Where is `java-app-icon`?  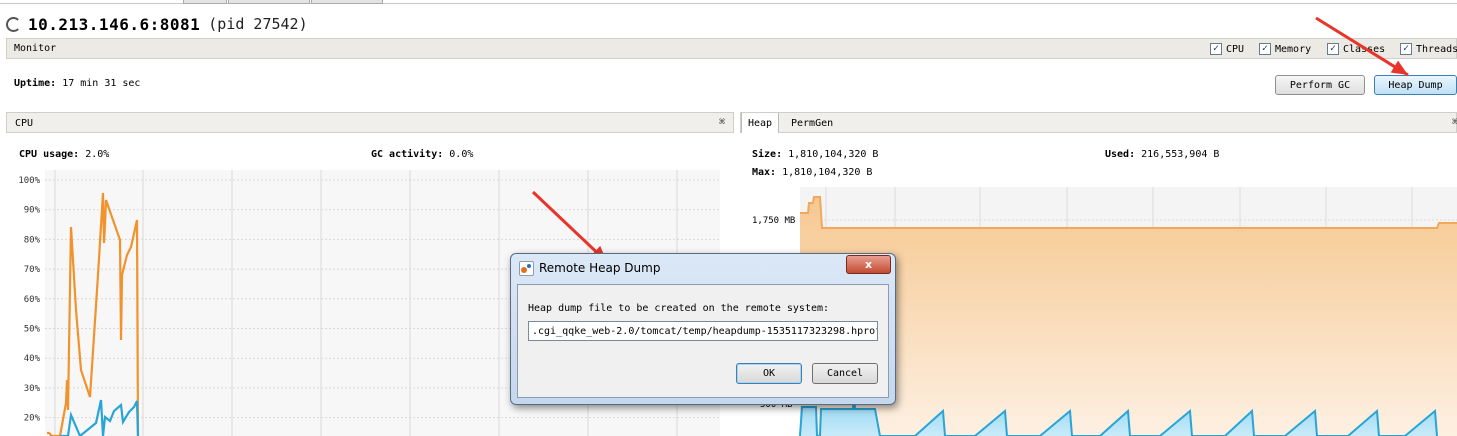
java-app-icon is located at coordinates (526, 268).